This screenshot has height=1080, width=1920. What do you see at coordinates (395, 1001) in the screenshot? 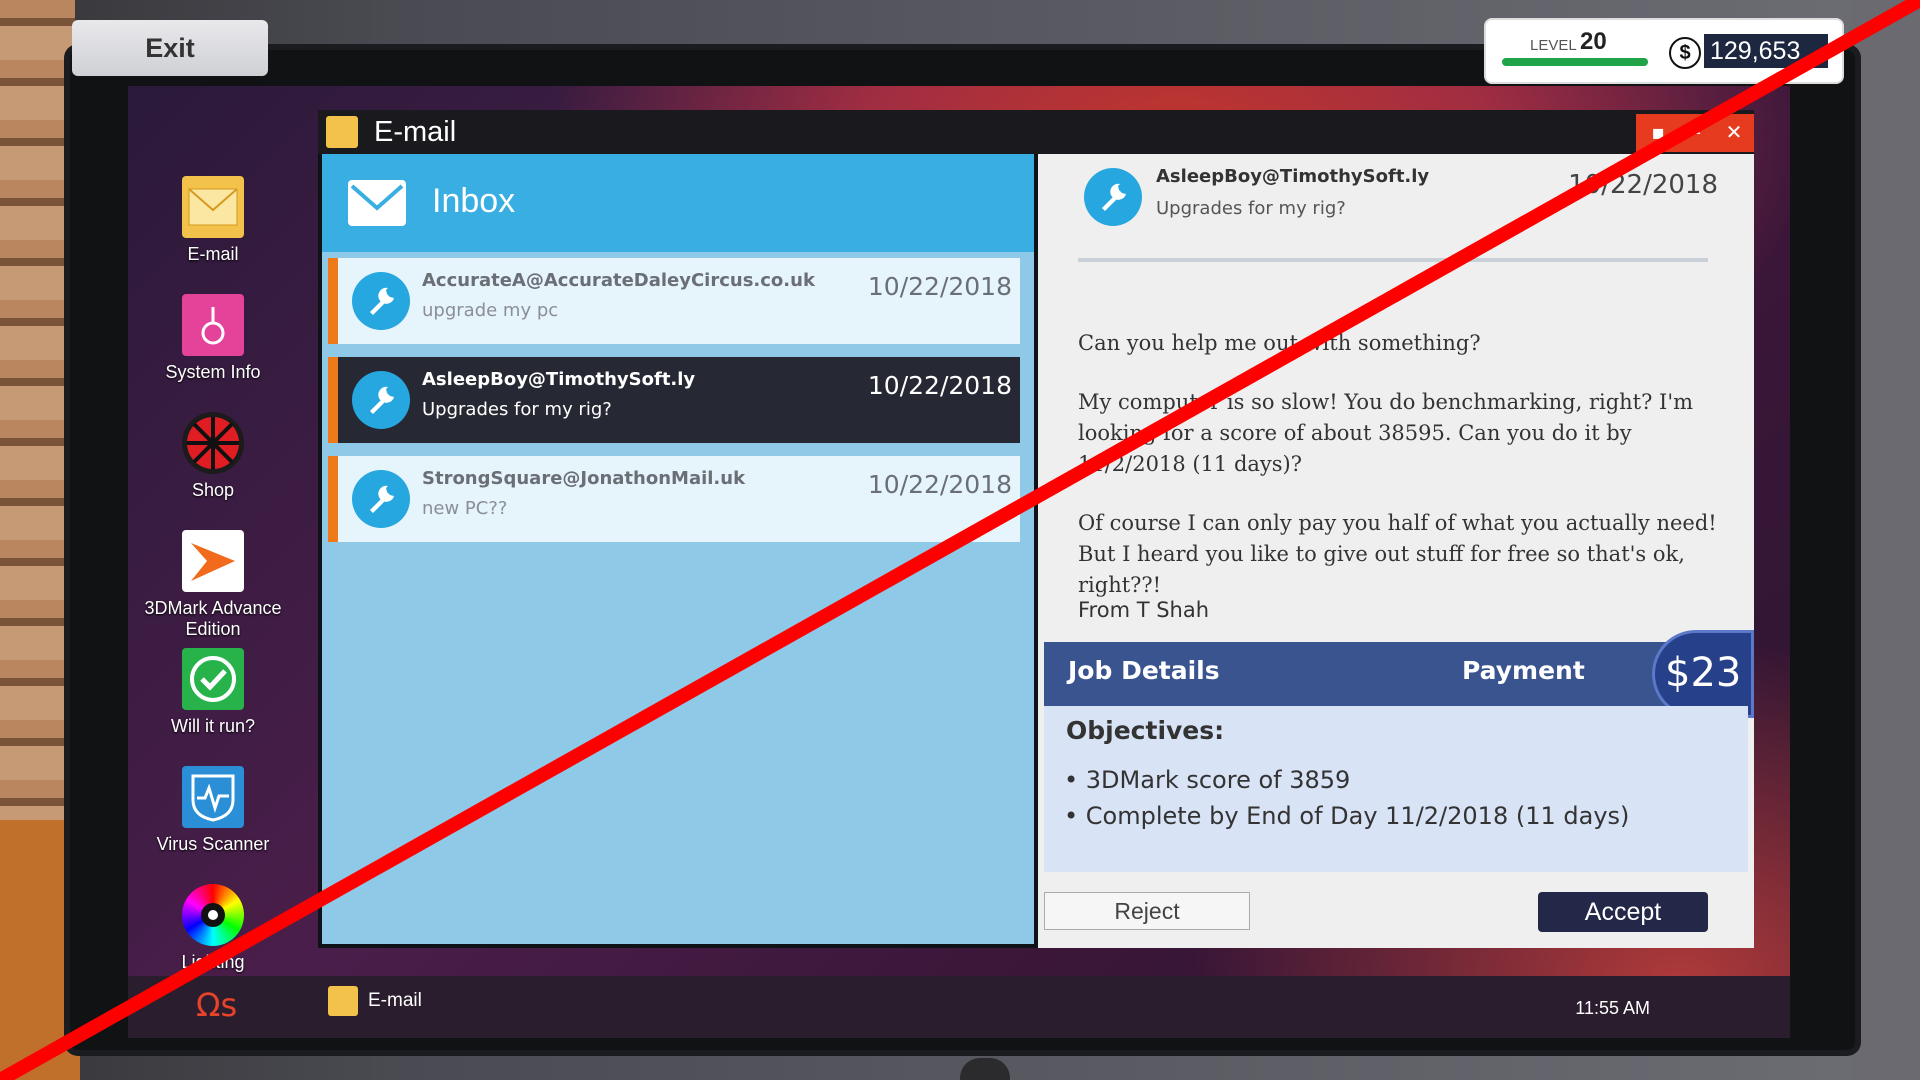
I see `taskbar-app-label: E-mail` at bounding box center [395, 1001].